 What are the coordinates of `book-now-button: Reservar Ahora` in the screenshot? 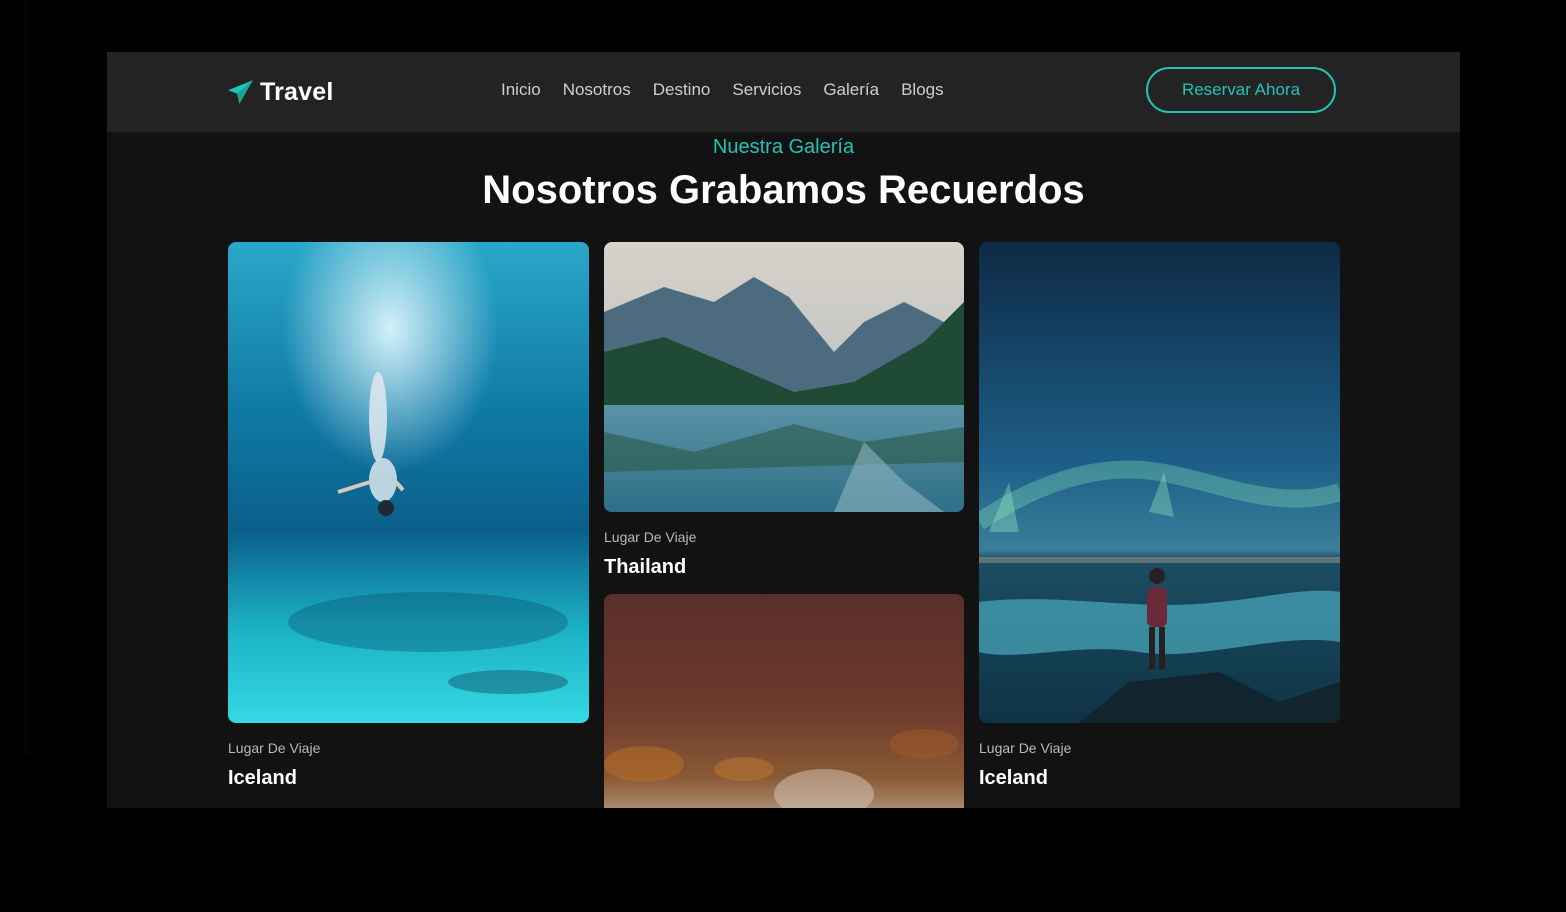 It's located at (1241, 90).